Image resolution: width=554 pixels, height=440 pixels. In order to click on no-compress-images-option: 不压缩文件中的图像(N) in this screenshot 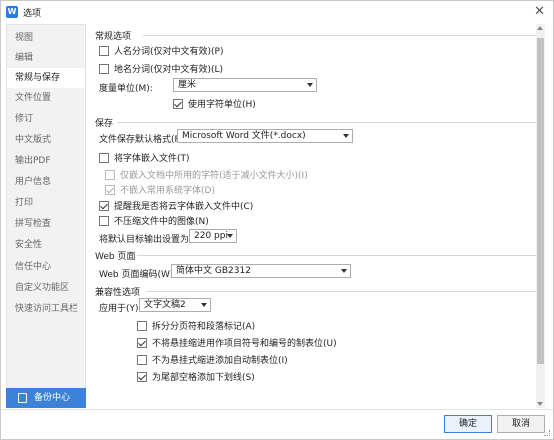, I will do `click(154, 220)`.